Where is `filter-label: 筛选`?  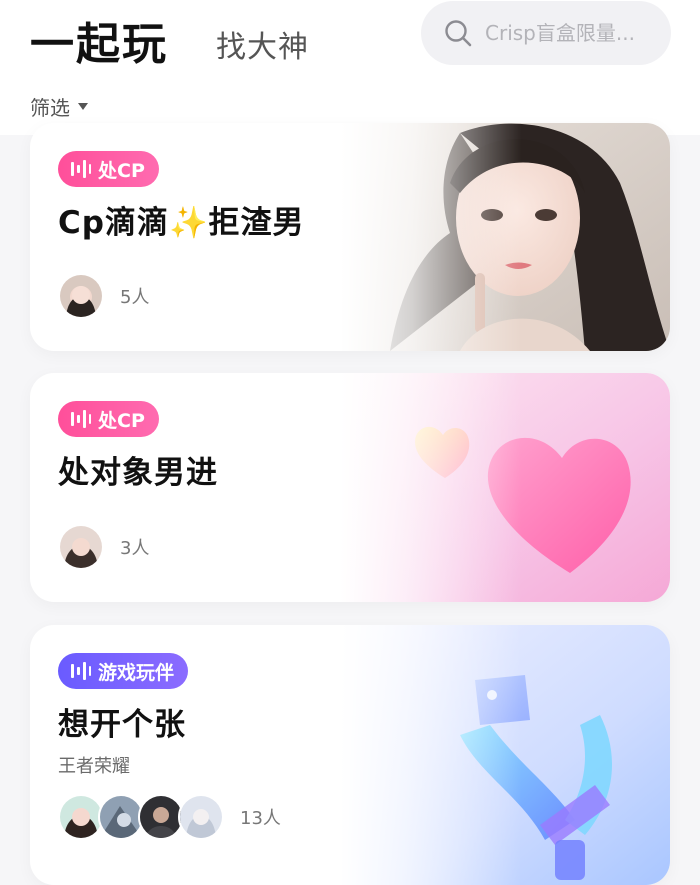 filter-label: 筛选 is located at coordinates (50, 108).